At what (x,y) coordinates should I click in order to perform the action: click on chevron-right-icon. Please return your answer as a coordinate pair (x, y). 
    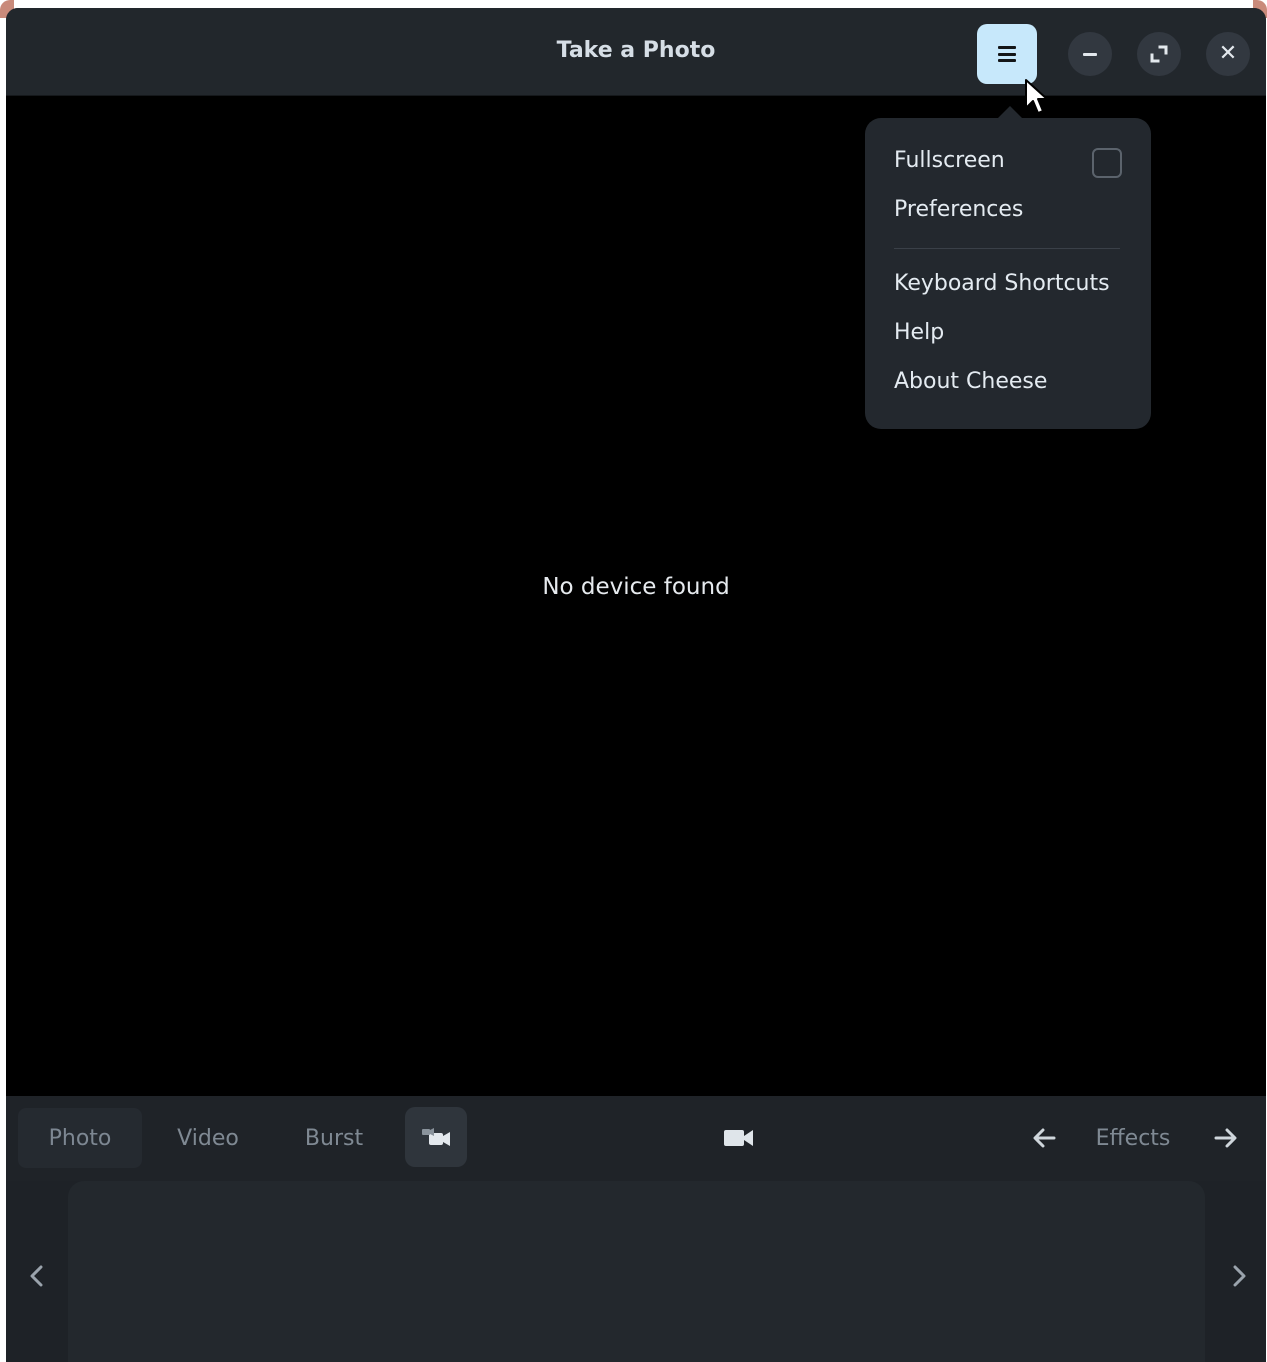
    Looking at the image, I should click on (1239, 1276).